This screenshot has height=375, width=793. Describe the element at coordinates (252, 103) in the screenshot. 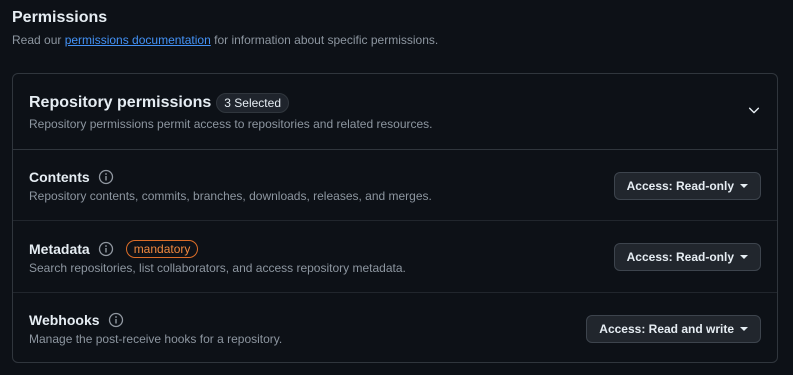

I see `selected-count-badge: 3 Selected` at that location.